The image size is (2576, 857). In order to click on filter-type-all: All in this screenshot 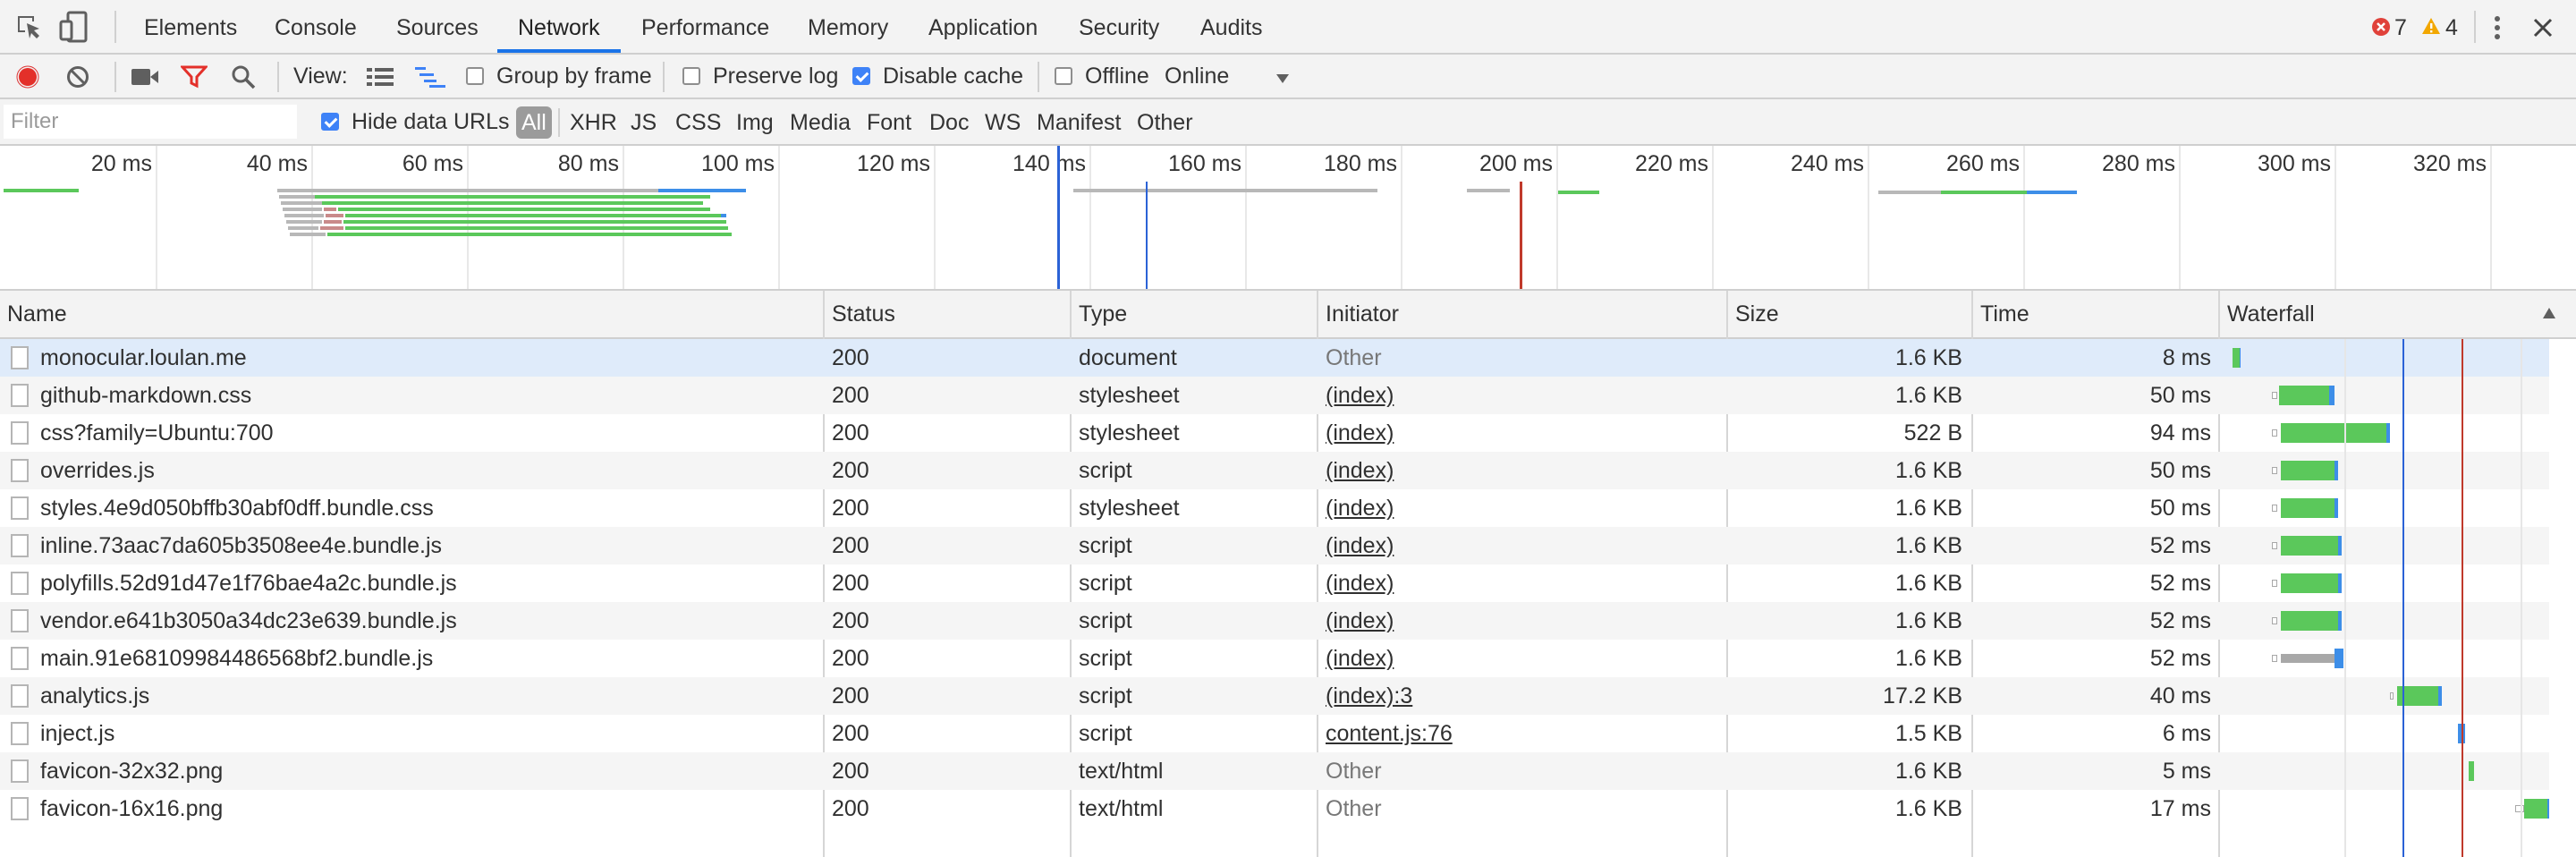, I will do `click(534, 122)`.